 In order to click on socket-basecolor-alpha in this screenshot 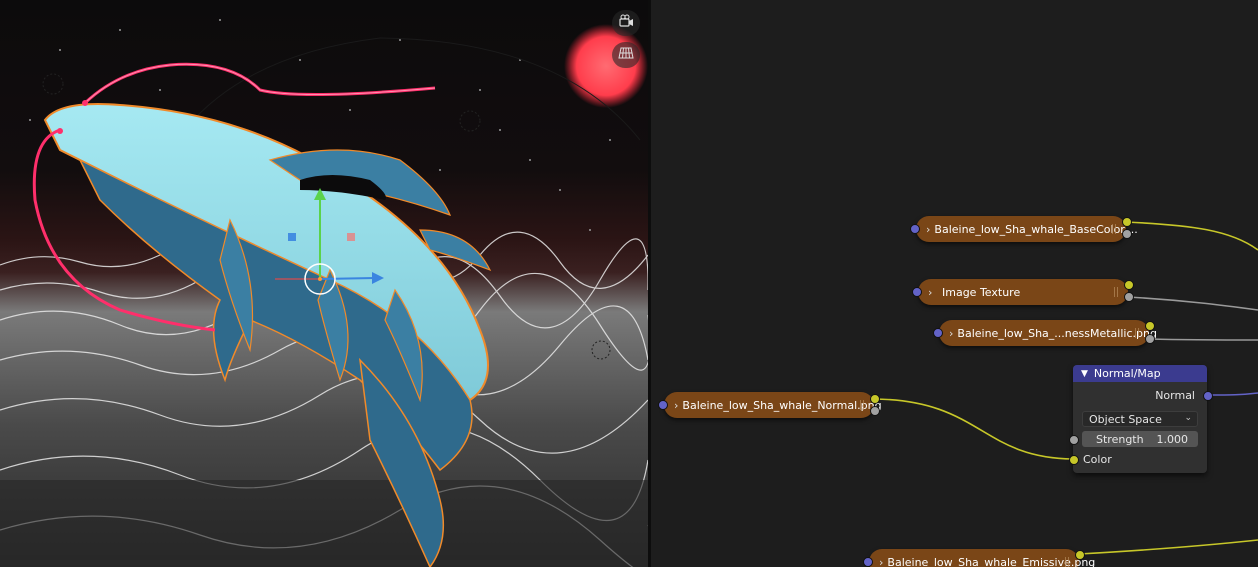, I will do `click(1127, 234)`.